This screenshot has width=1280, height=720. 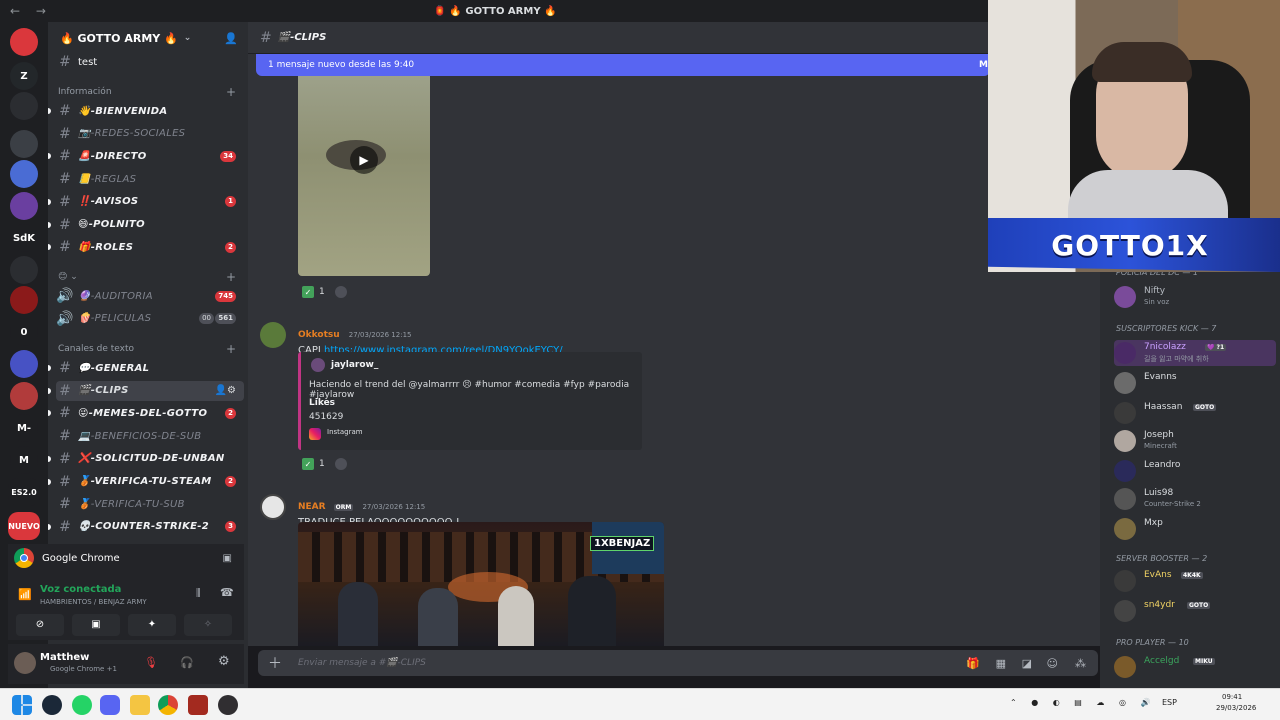 What do you see at coordinates (146, 527) in the screenshot?
I see `channel-item: # 💀-COUNTER-STRIKE-2 3` at bounding box center [146, 527].